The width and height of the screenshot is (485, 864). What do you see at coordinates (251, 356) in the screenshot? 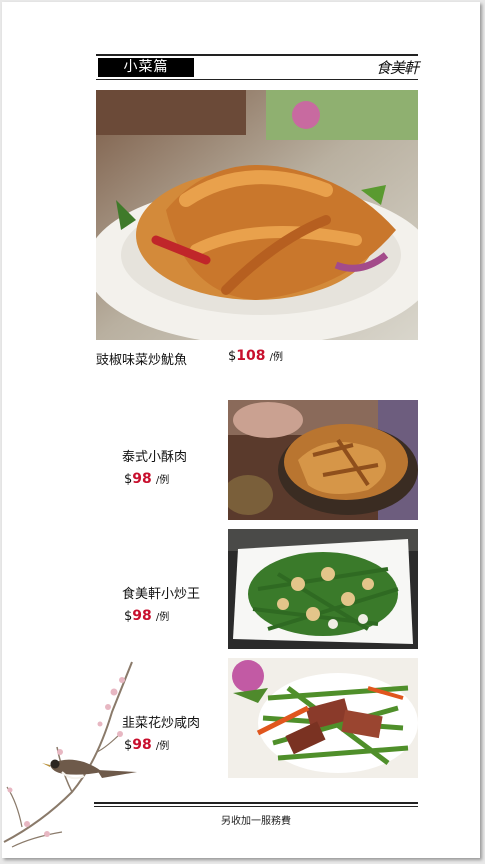
I see `price-value: 108` at bounding box center [251, 356].